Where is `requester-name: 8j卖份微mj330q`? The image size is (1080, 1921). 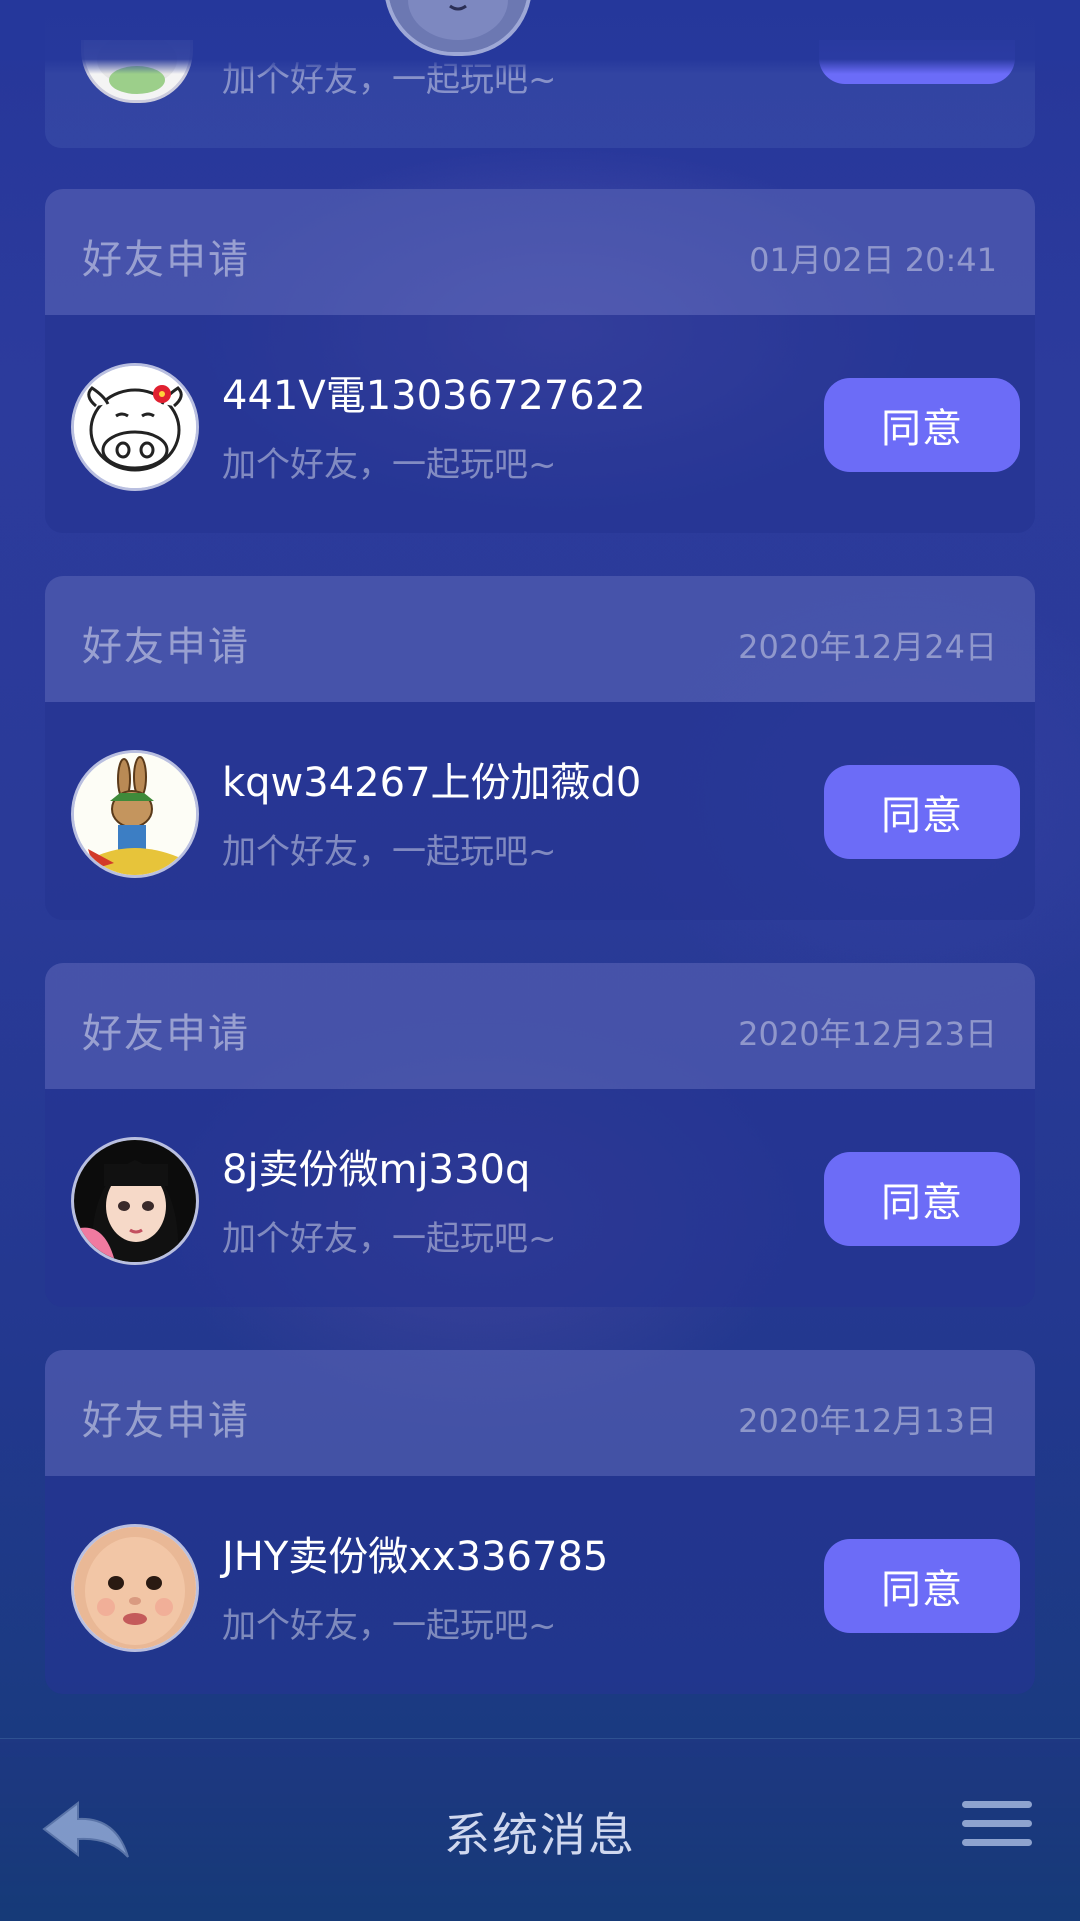
requester-name: 8j卖份微mj330q is located at coordinates (376, 1170).